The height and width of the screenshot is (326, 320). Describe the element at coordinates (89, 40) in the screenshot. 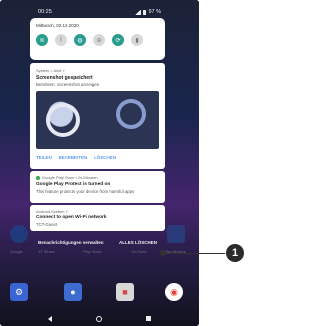

I see `quick-settings-tiles: ≋ ᛒ ◍ ⊖ ⟳ ▮` at that location.